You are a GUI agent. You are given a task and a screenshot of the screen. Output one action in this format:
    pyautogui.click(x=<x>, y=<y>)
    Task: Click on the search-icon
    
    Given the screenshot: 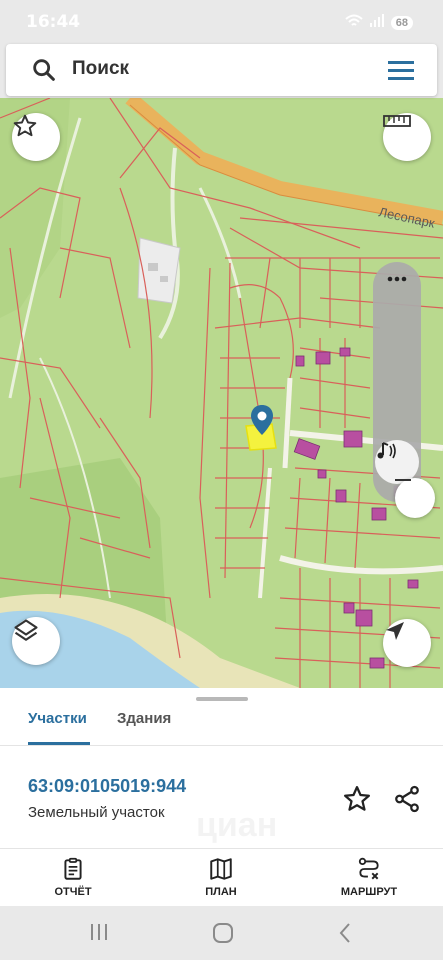 What is the action you would take?
    pyautogui.click(x=44, y=70)
    